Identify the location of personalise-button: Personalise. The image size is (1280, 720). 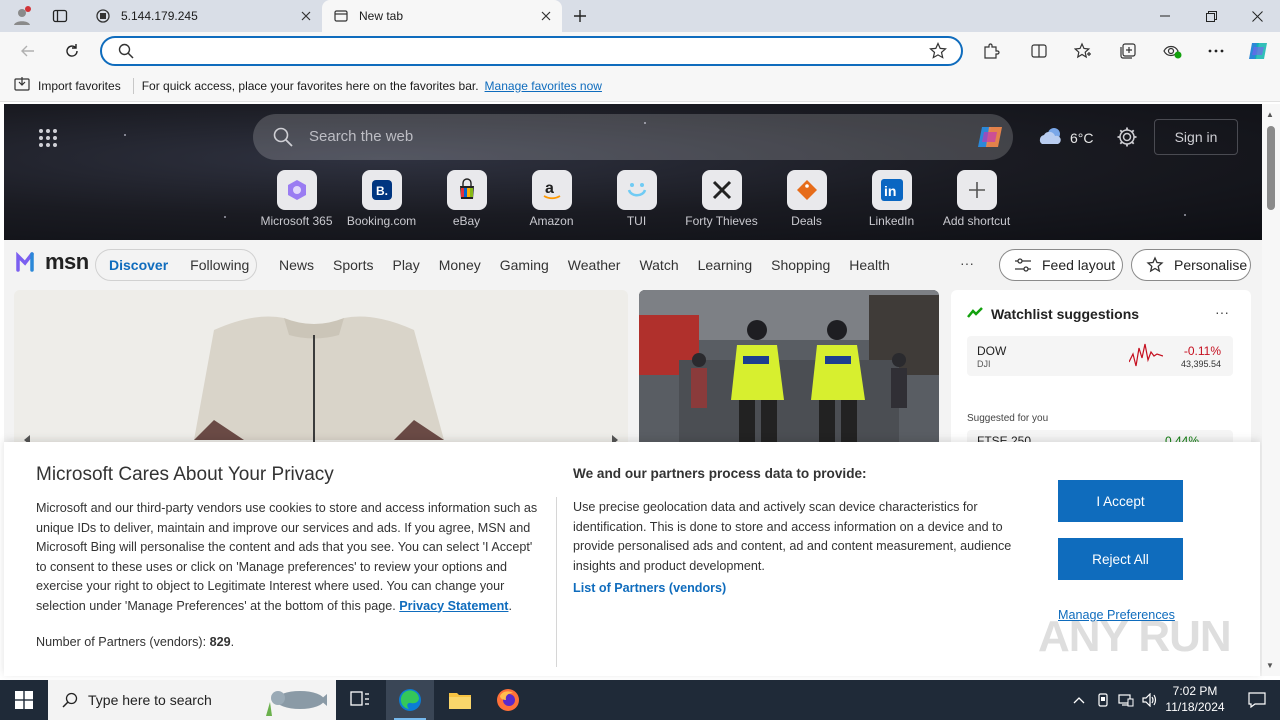
(1191, 265).